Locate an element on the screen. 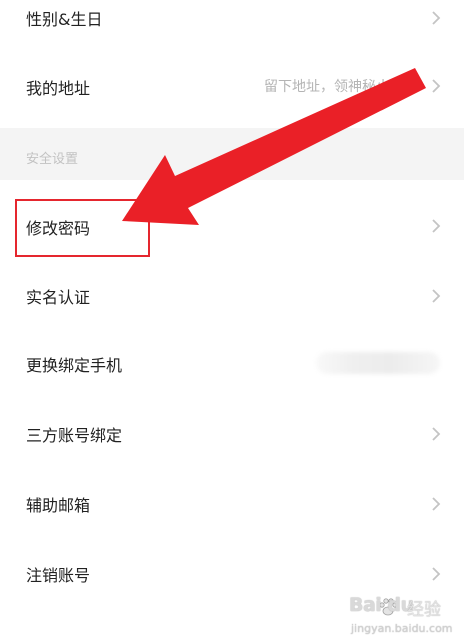  row-label: 我的地址 is located at coordinates (58, 88).